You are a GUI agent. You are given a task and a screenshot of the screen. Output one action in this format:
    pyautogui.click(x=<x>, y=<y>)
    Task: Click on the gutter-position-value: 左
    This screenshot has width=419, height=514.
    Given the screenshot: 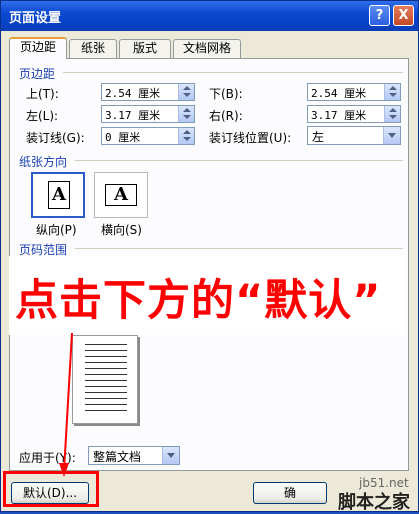 What is the action you would take?
    pyautogui.click(x=318, y=137)
    